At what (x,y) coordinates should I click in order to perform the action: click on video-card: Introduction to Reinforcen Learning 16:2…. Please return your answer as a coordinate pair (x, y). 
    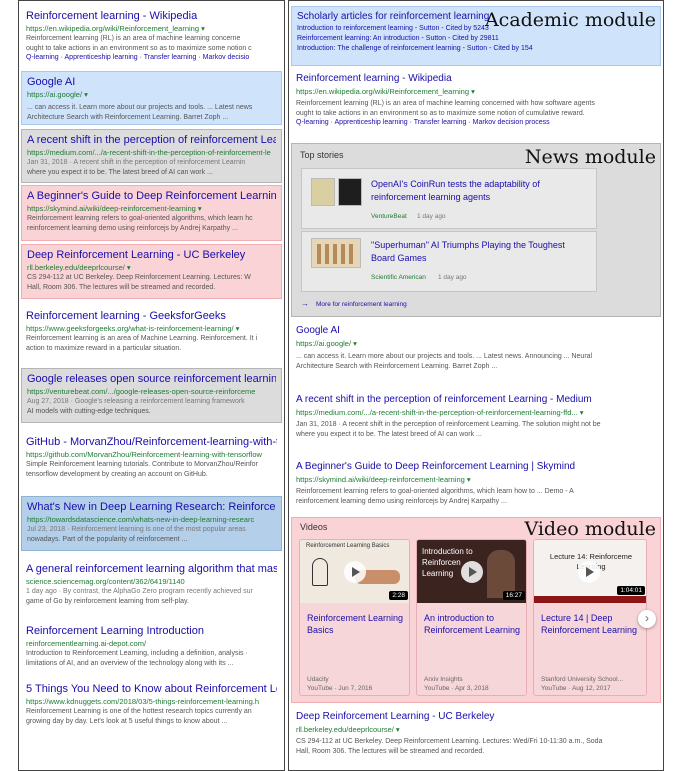
    Looking at the image, I should click on (471, 617).